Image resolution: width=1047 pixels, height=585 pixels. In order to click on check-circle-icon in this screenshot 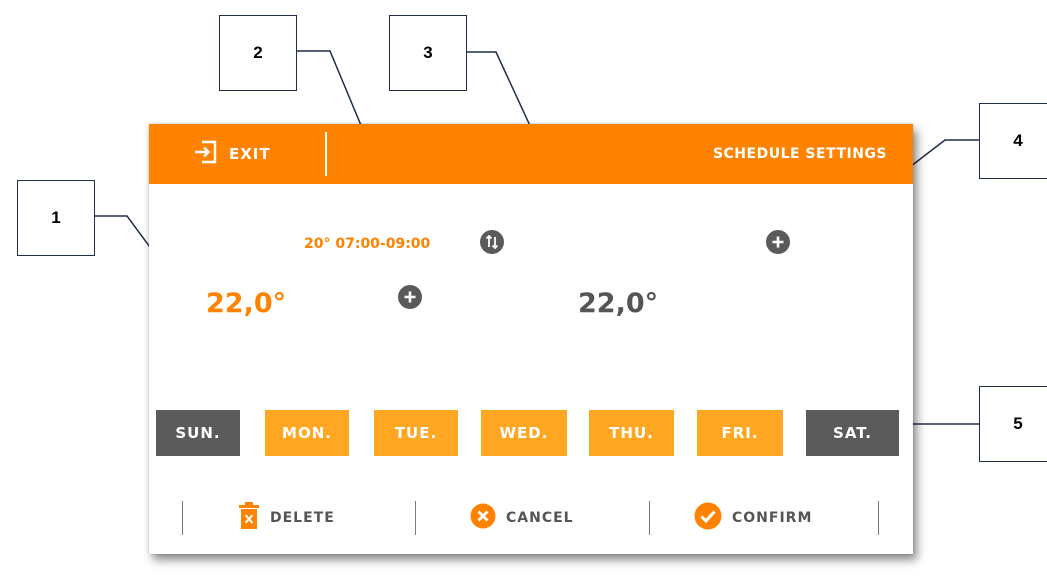, I will do `click(708, 518)`.